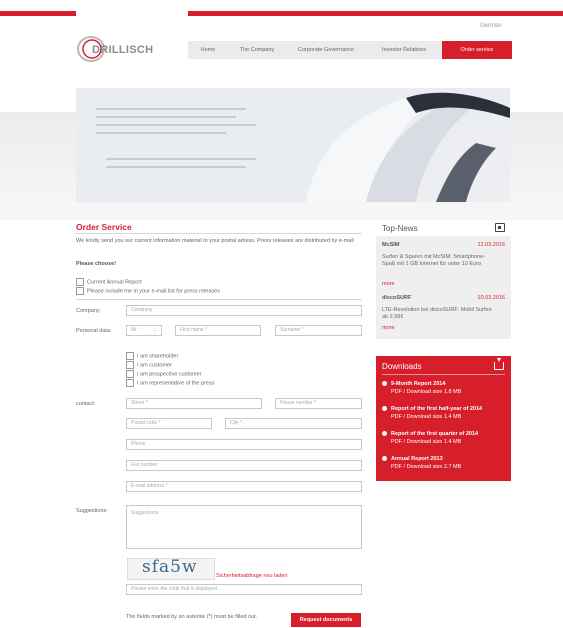  Describe the element at coordinates (417, 459) in the screenshot. I see `download-title: Annual Report 2013` at that location.